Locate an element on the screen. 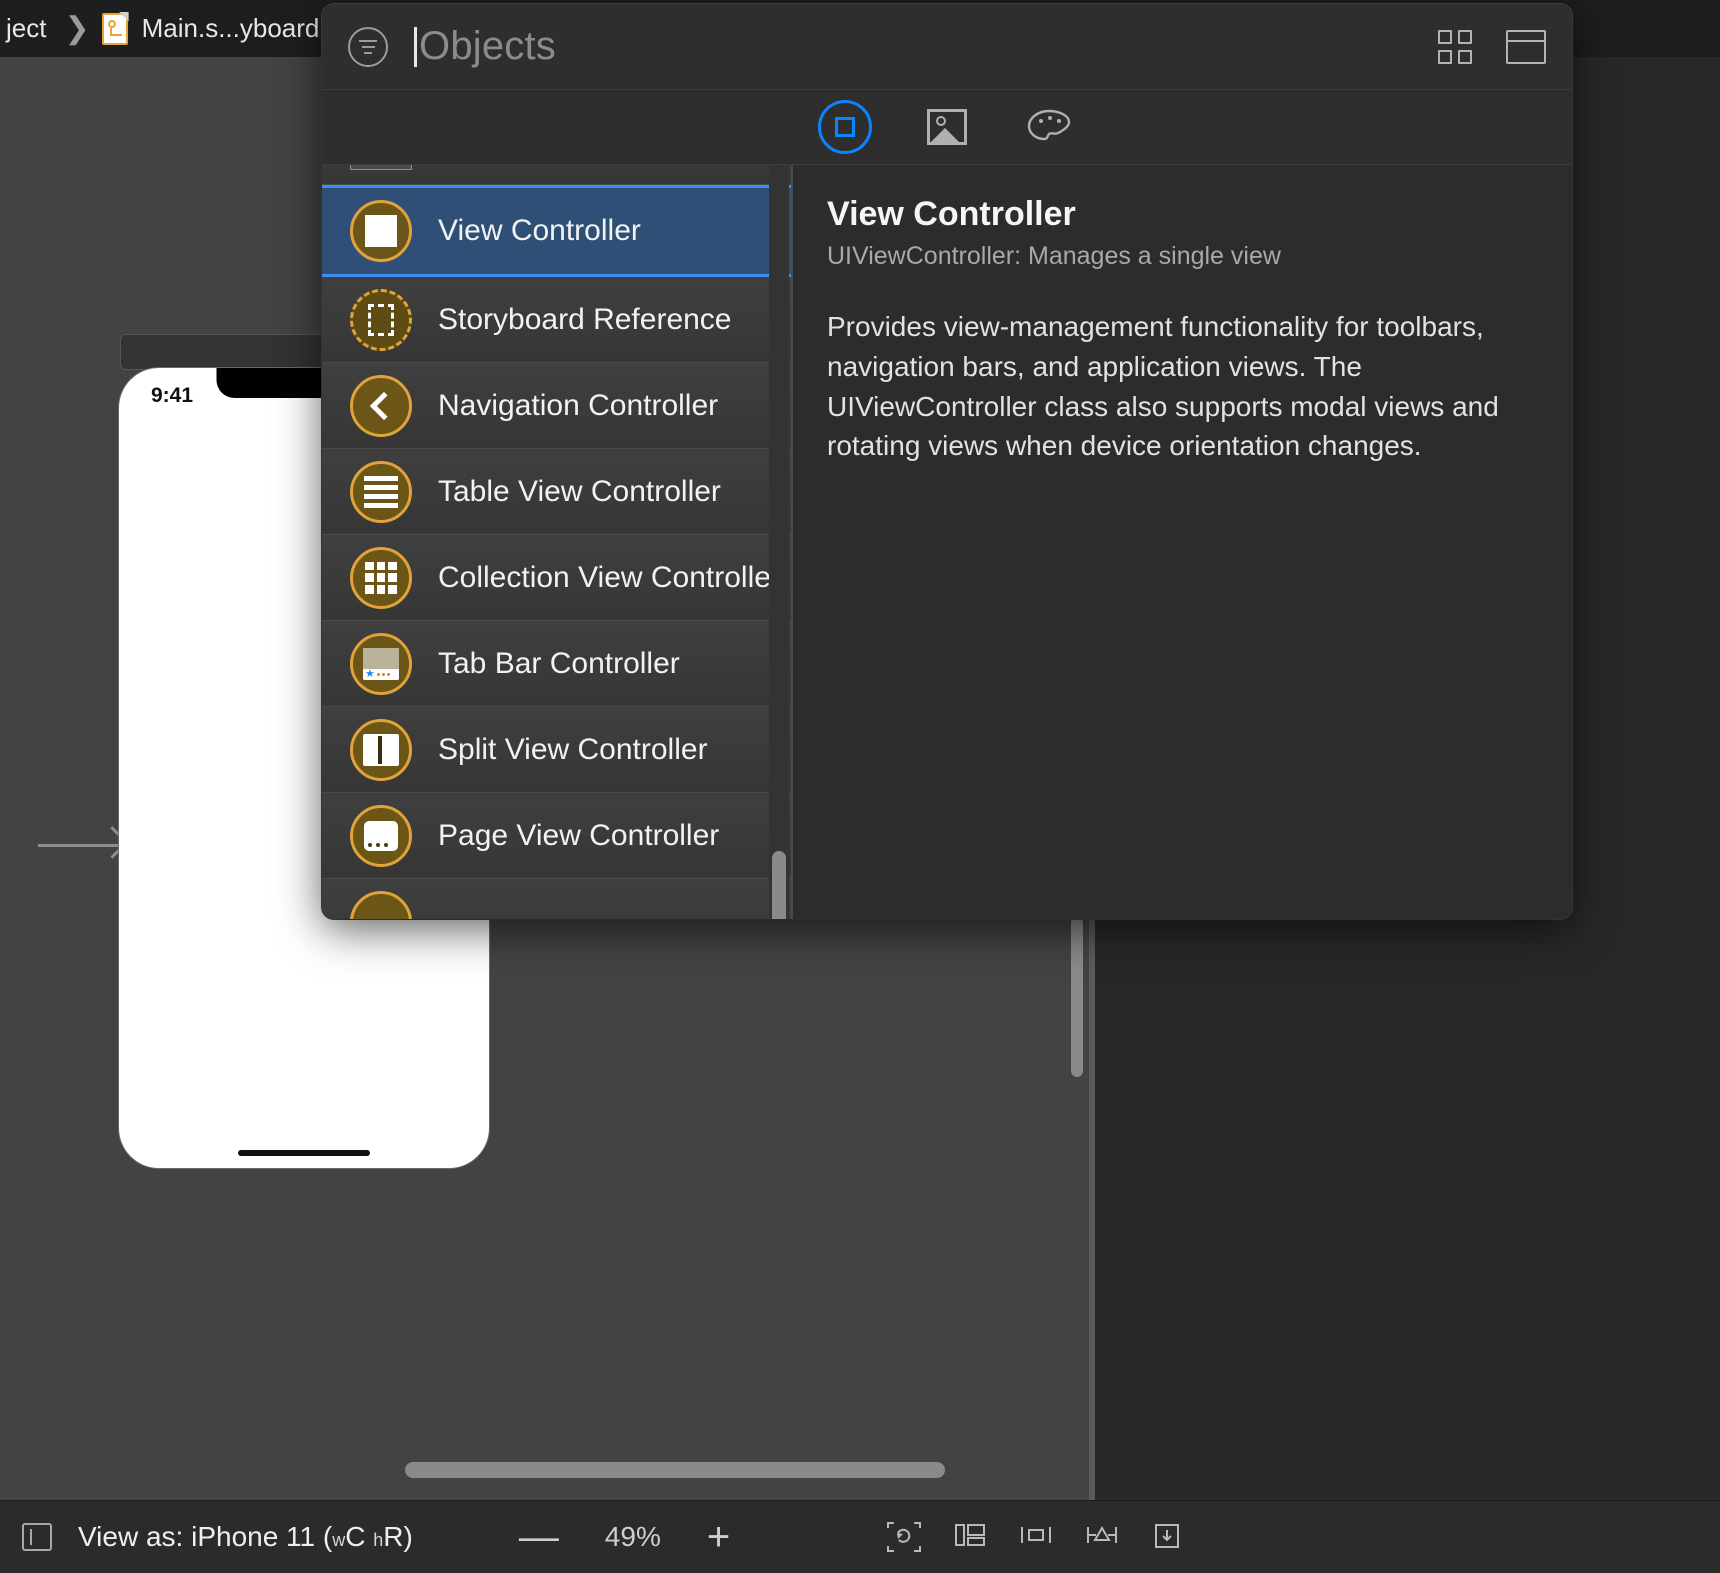 The width and height of the screenshot is (1720, 1573). split-view-controller-icon is located at coordinates (381, 749).